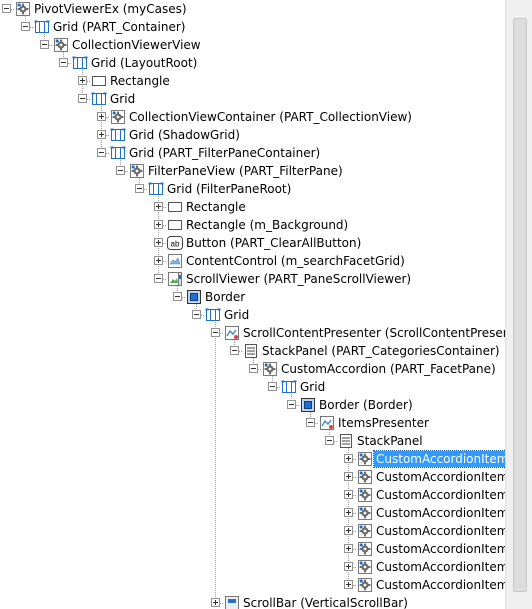 Image resolution: width=532 pixels, height=609 pixels. What do you see at coordinates (252, 441) in the screenshot?
I see `tree-node-stackpanel: StackPanel` at bounding box center [252, 441].